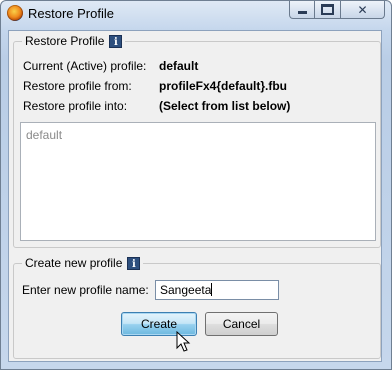 Image resolution: width=392 pixels, height=370 pixels. What do you see at coordinates (44, 135) in the screenshot?
I see `list-item: default` at bounding box center [44, 135].